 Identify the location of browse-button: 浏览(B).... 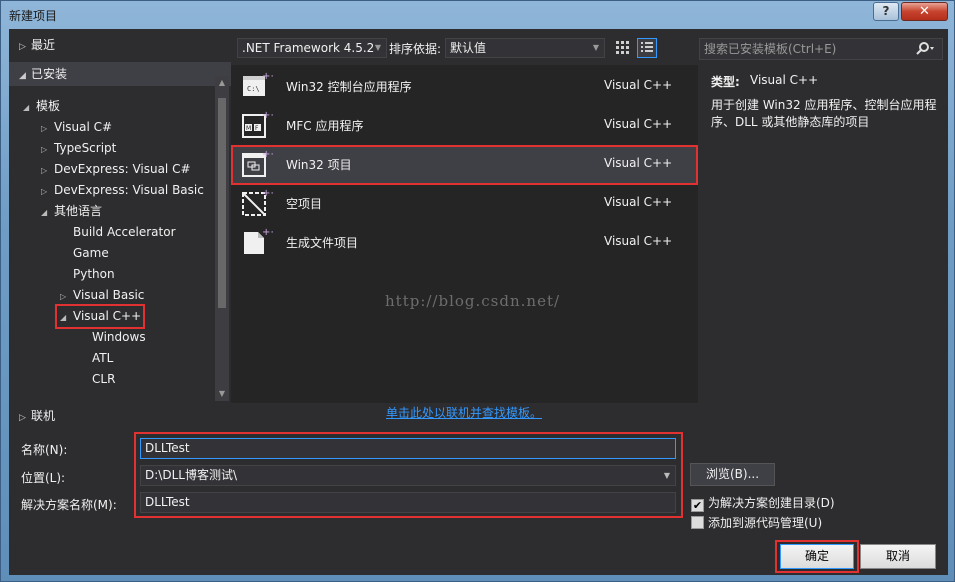
(732, 474).